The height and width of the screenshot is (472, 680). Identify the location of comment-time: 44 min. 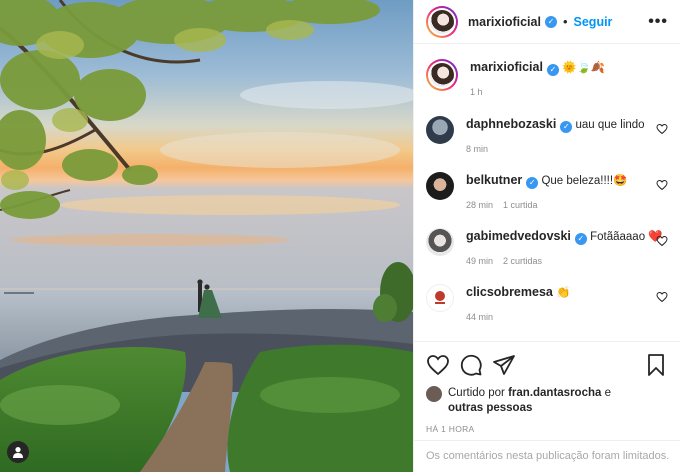
(479, 317).